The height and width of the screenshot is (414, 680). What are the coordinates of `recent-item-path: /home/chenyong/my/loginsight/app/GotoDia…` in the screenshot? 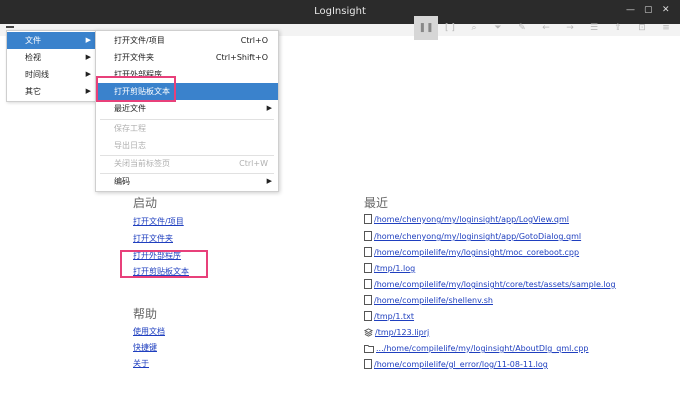 It's located at (477, 236).